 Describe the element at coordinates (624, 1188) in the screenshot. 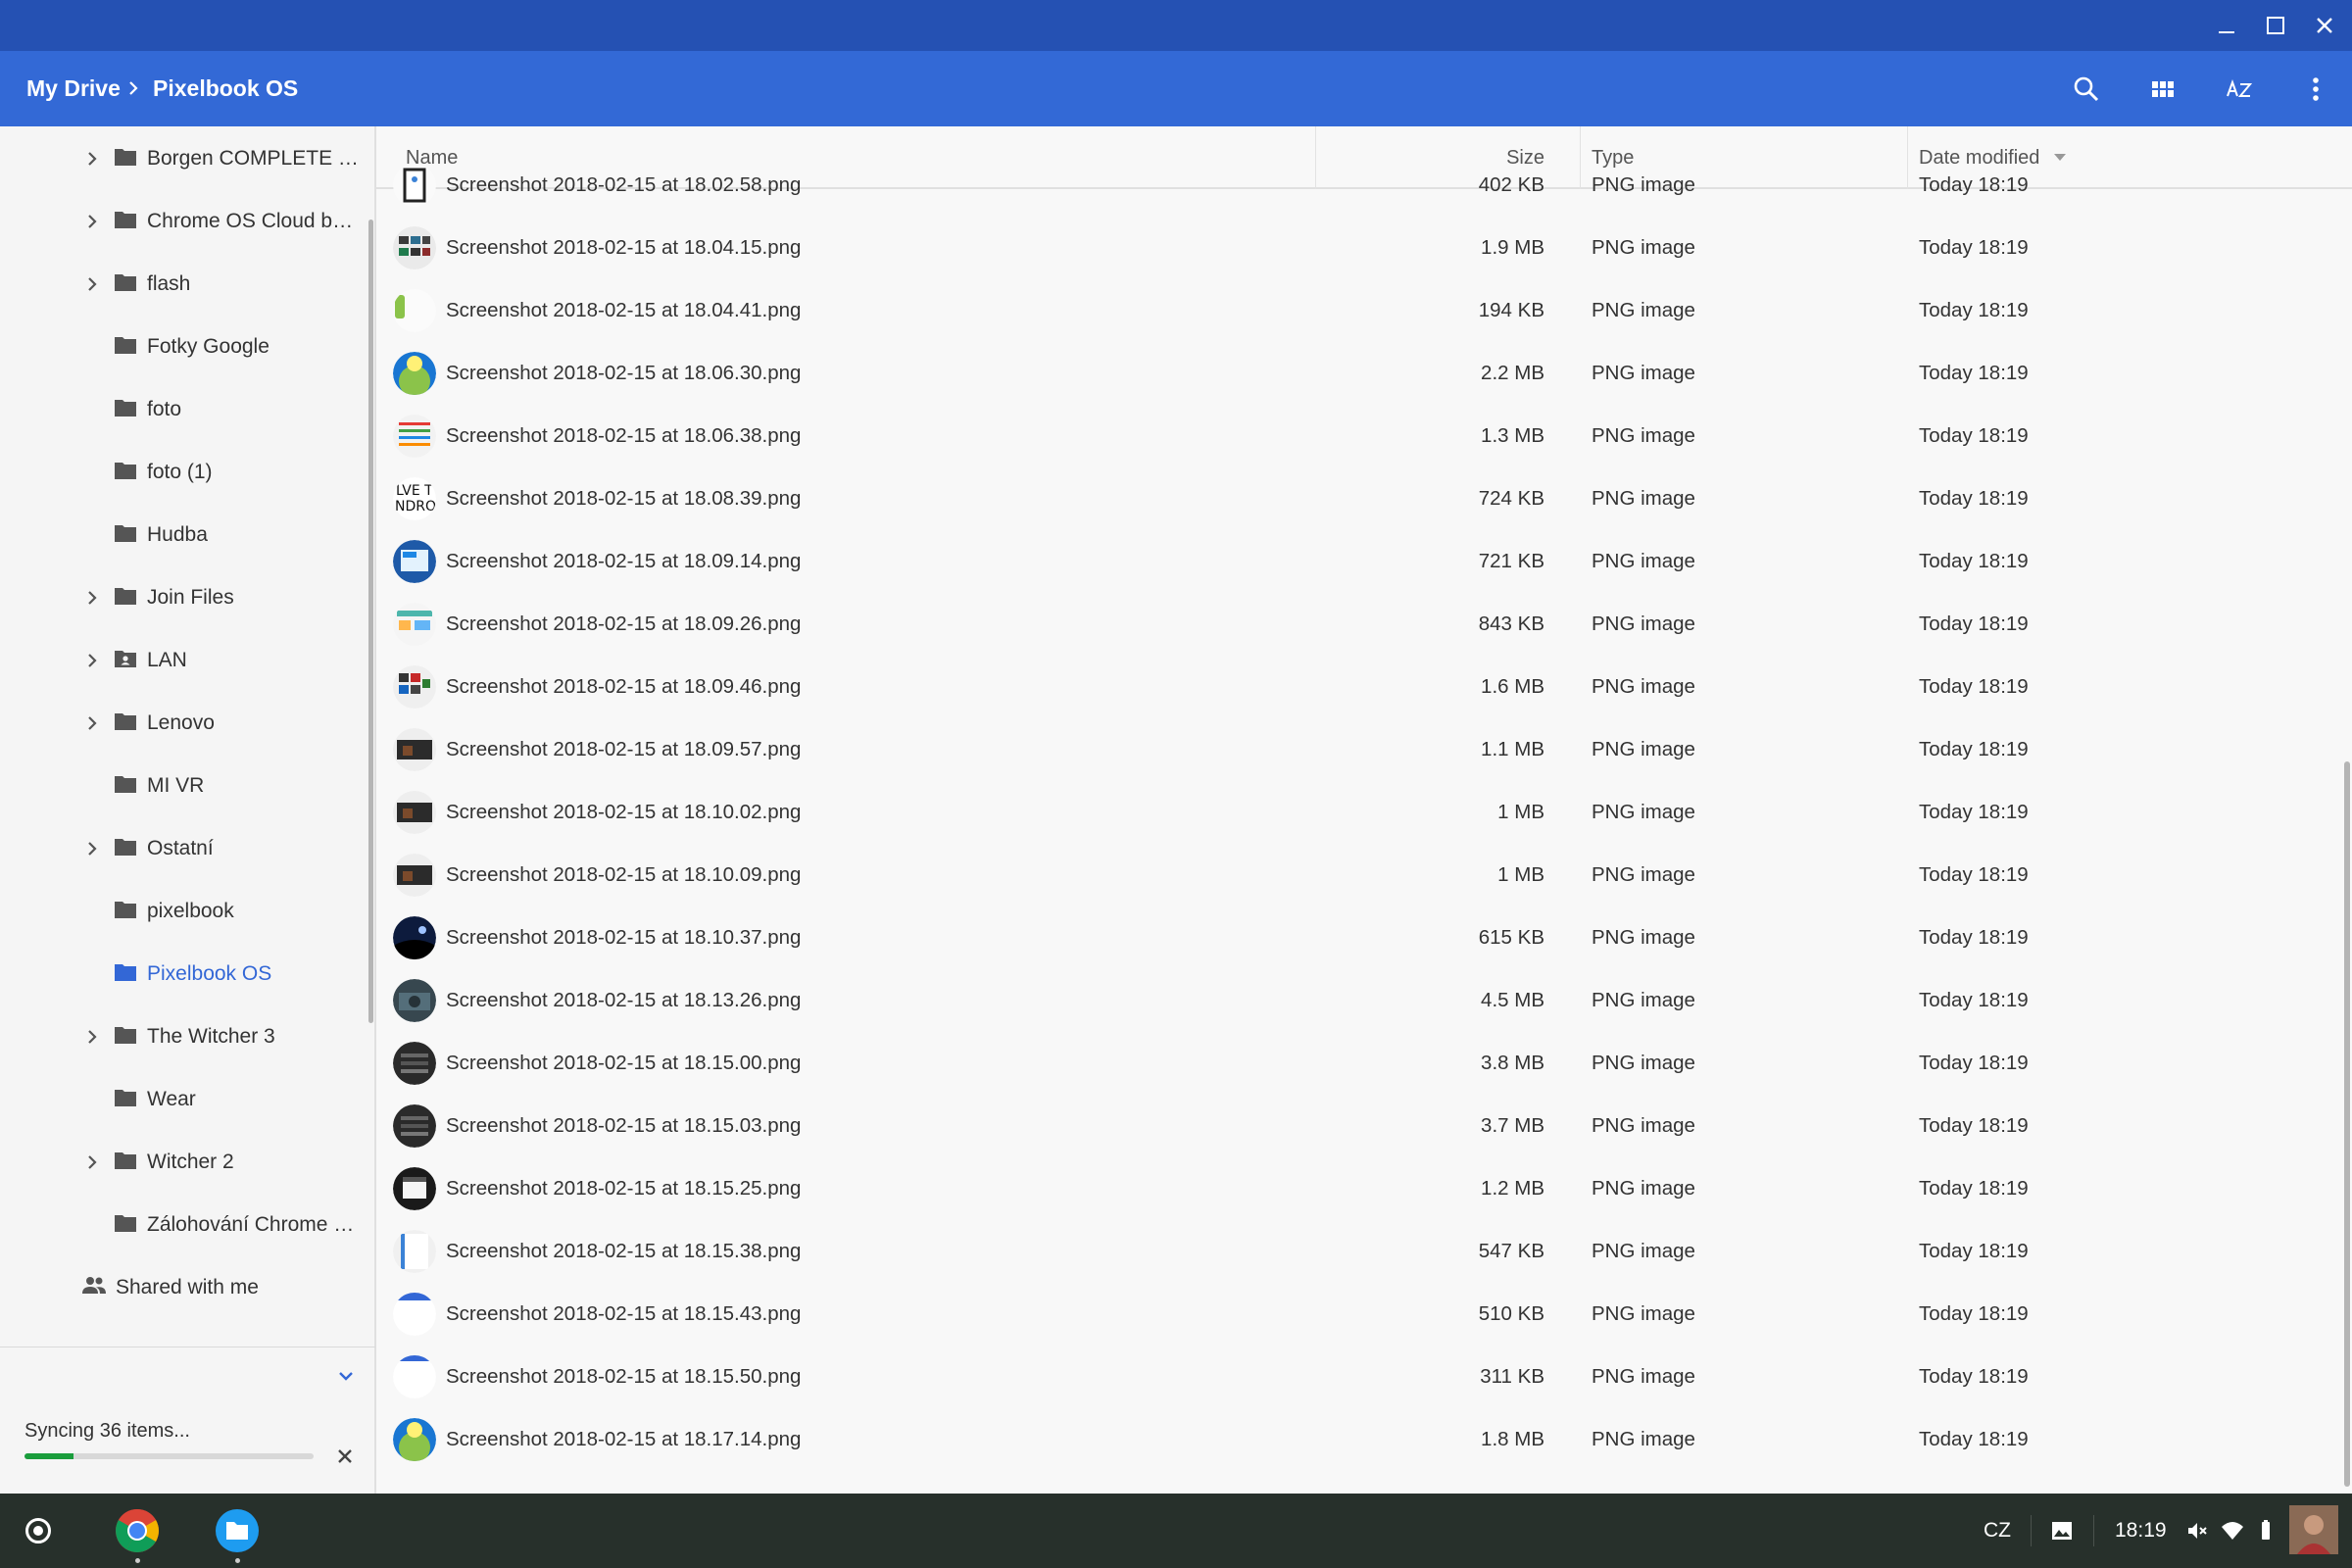

I see `file-name: Screenshot 2018-02-15 at 18.15.25.png` at that location.